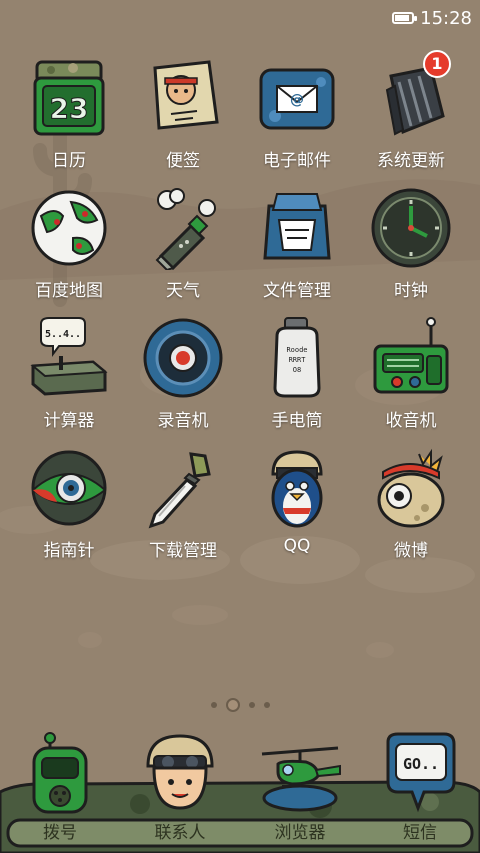  I want to click on grenade-weather-icon, so click(185, 229).